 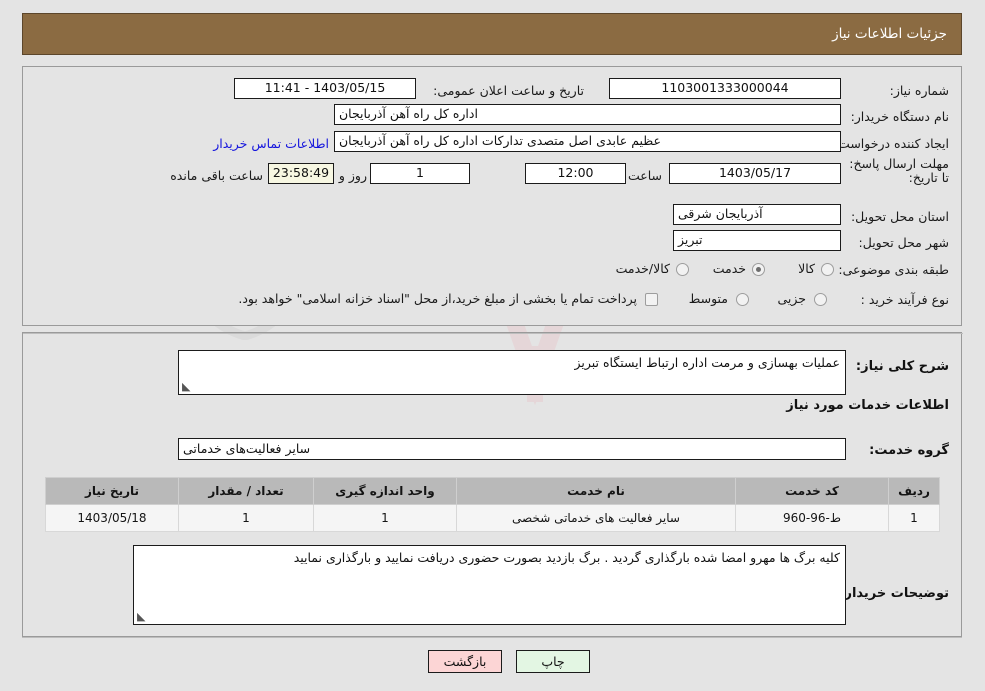 I want to click on td-date: 1403/05/18, so click(x=112, y=518).